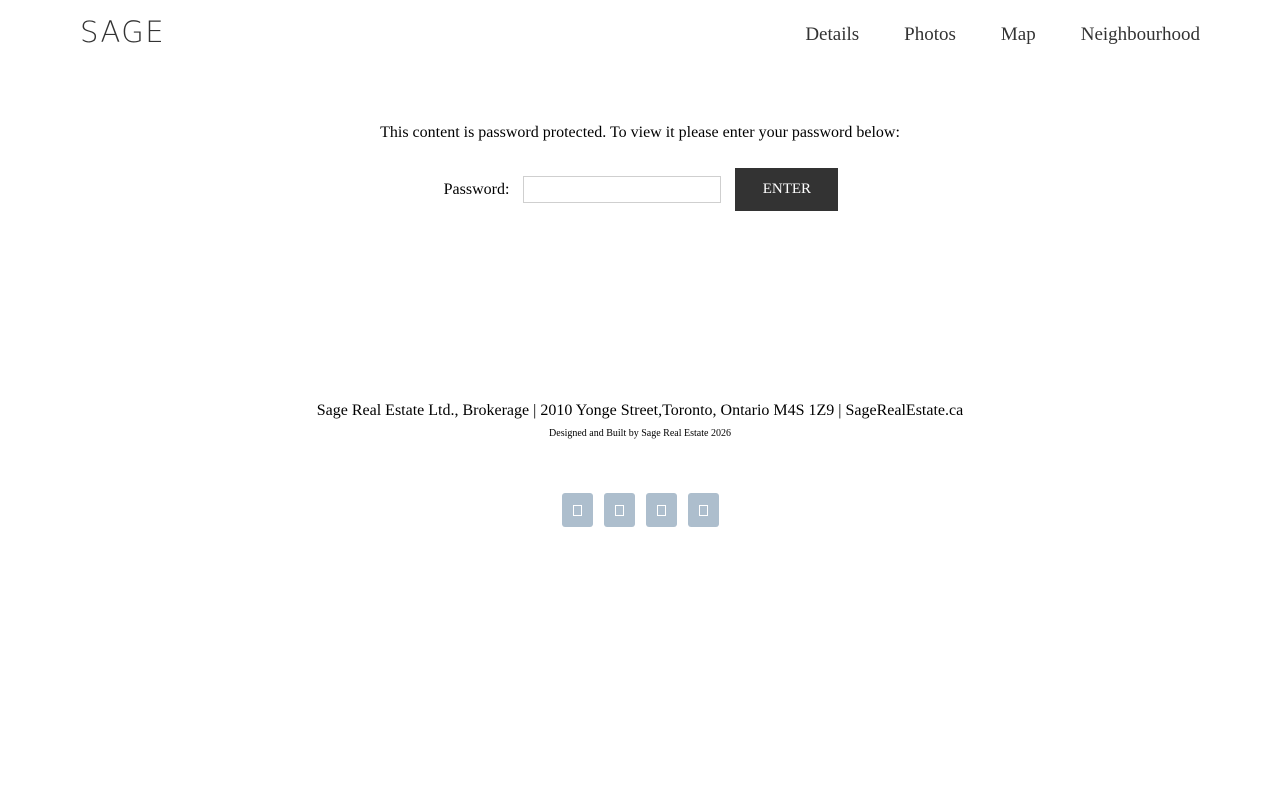  I want to click on social-links, so click(640, 510).